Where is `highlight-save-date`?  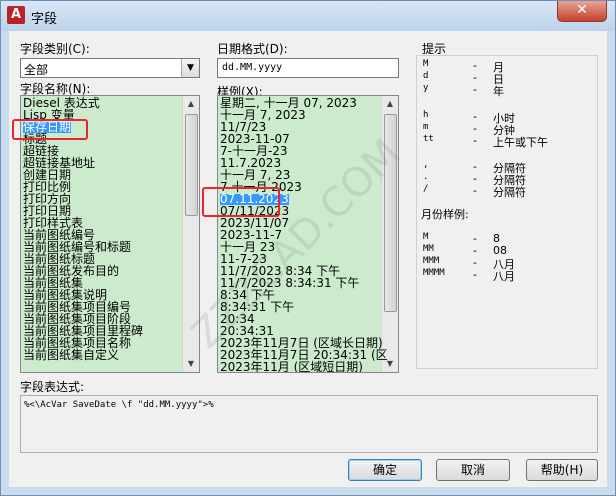 highlight-save-date is located at coordinates (50, 129).